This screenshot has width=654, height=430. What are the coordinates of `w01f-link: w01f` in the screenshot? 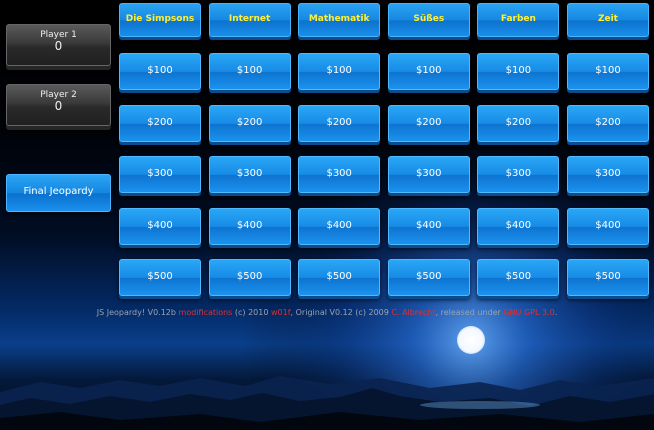 It's located at (281, 312).